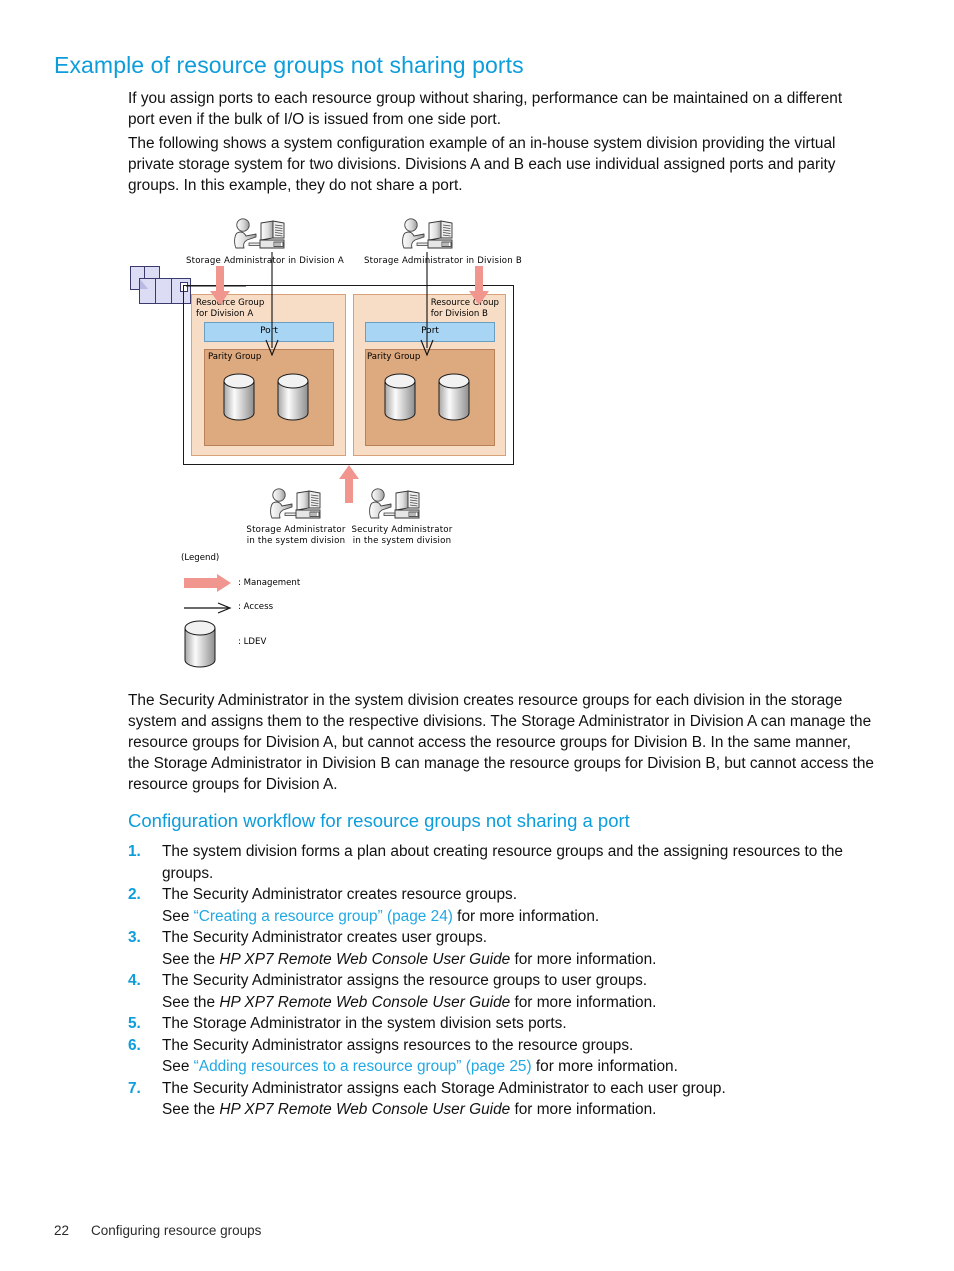 The image size is (954, 1271). Describe the element at coordinates (443, 261) in the screenshot. I see `admin-label-division-b: Storage Administrator in Division B` at that location.